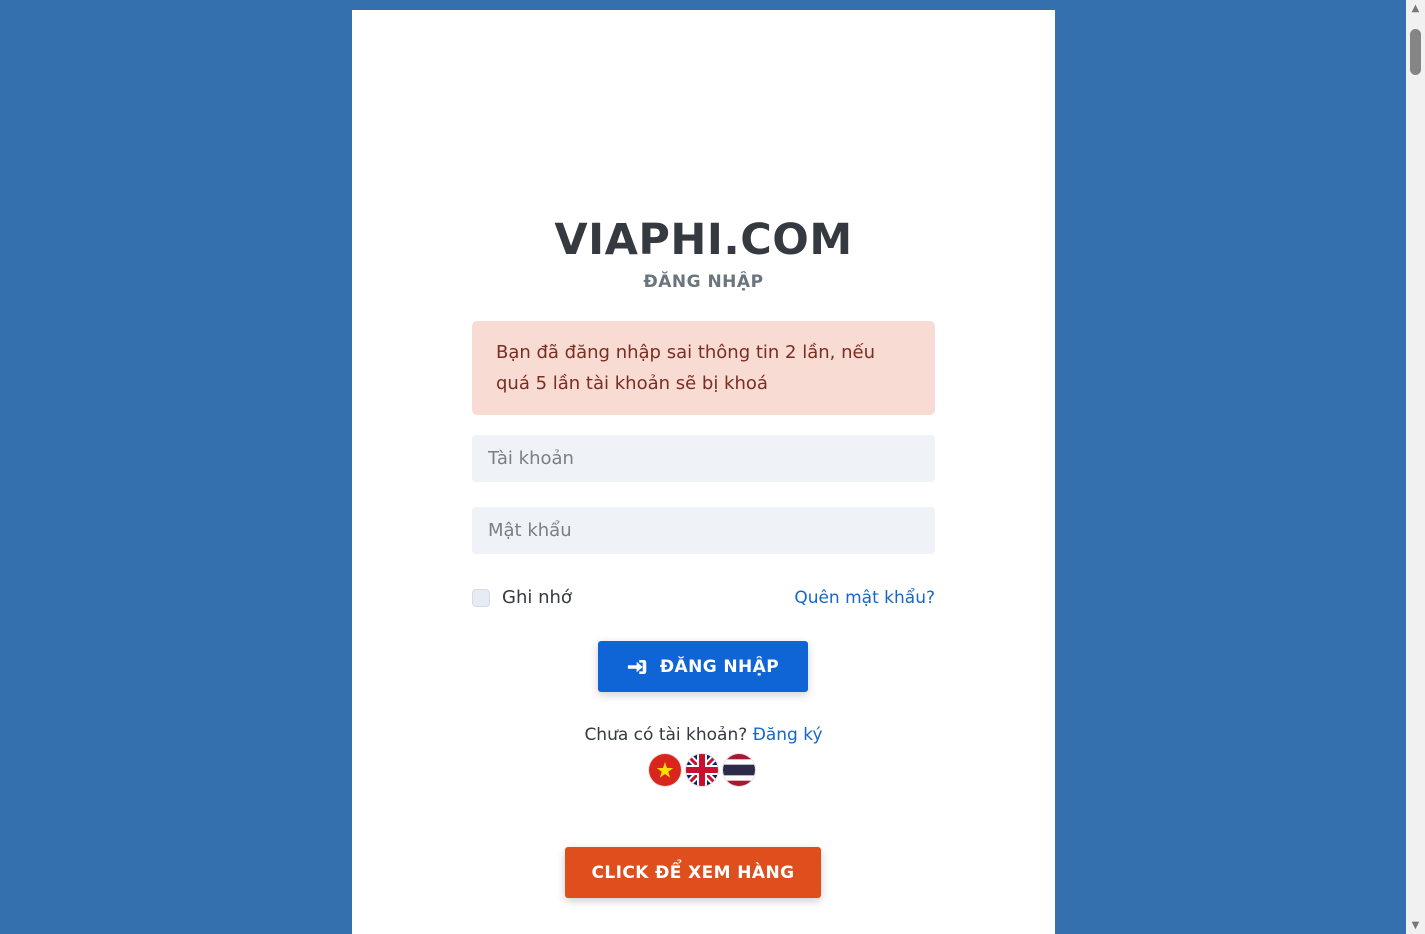 The image size is (1425, 934). Describe the element at coordinates (739, 770) in the screenshot. I see `thailand-flag-icon` at that location.